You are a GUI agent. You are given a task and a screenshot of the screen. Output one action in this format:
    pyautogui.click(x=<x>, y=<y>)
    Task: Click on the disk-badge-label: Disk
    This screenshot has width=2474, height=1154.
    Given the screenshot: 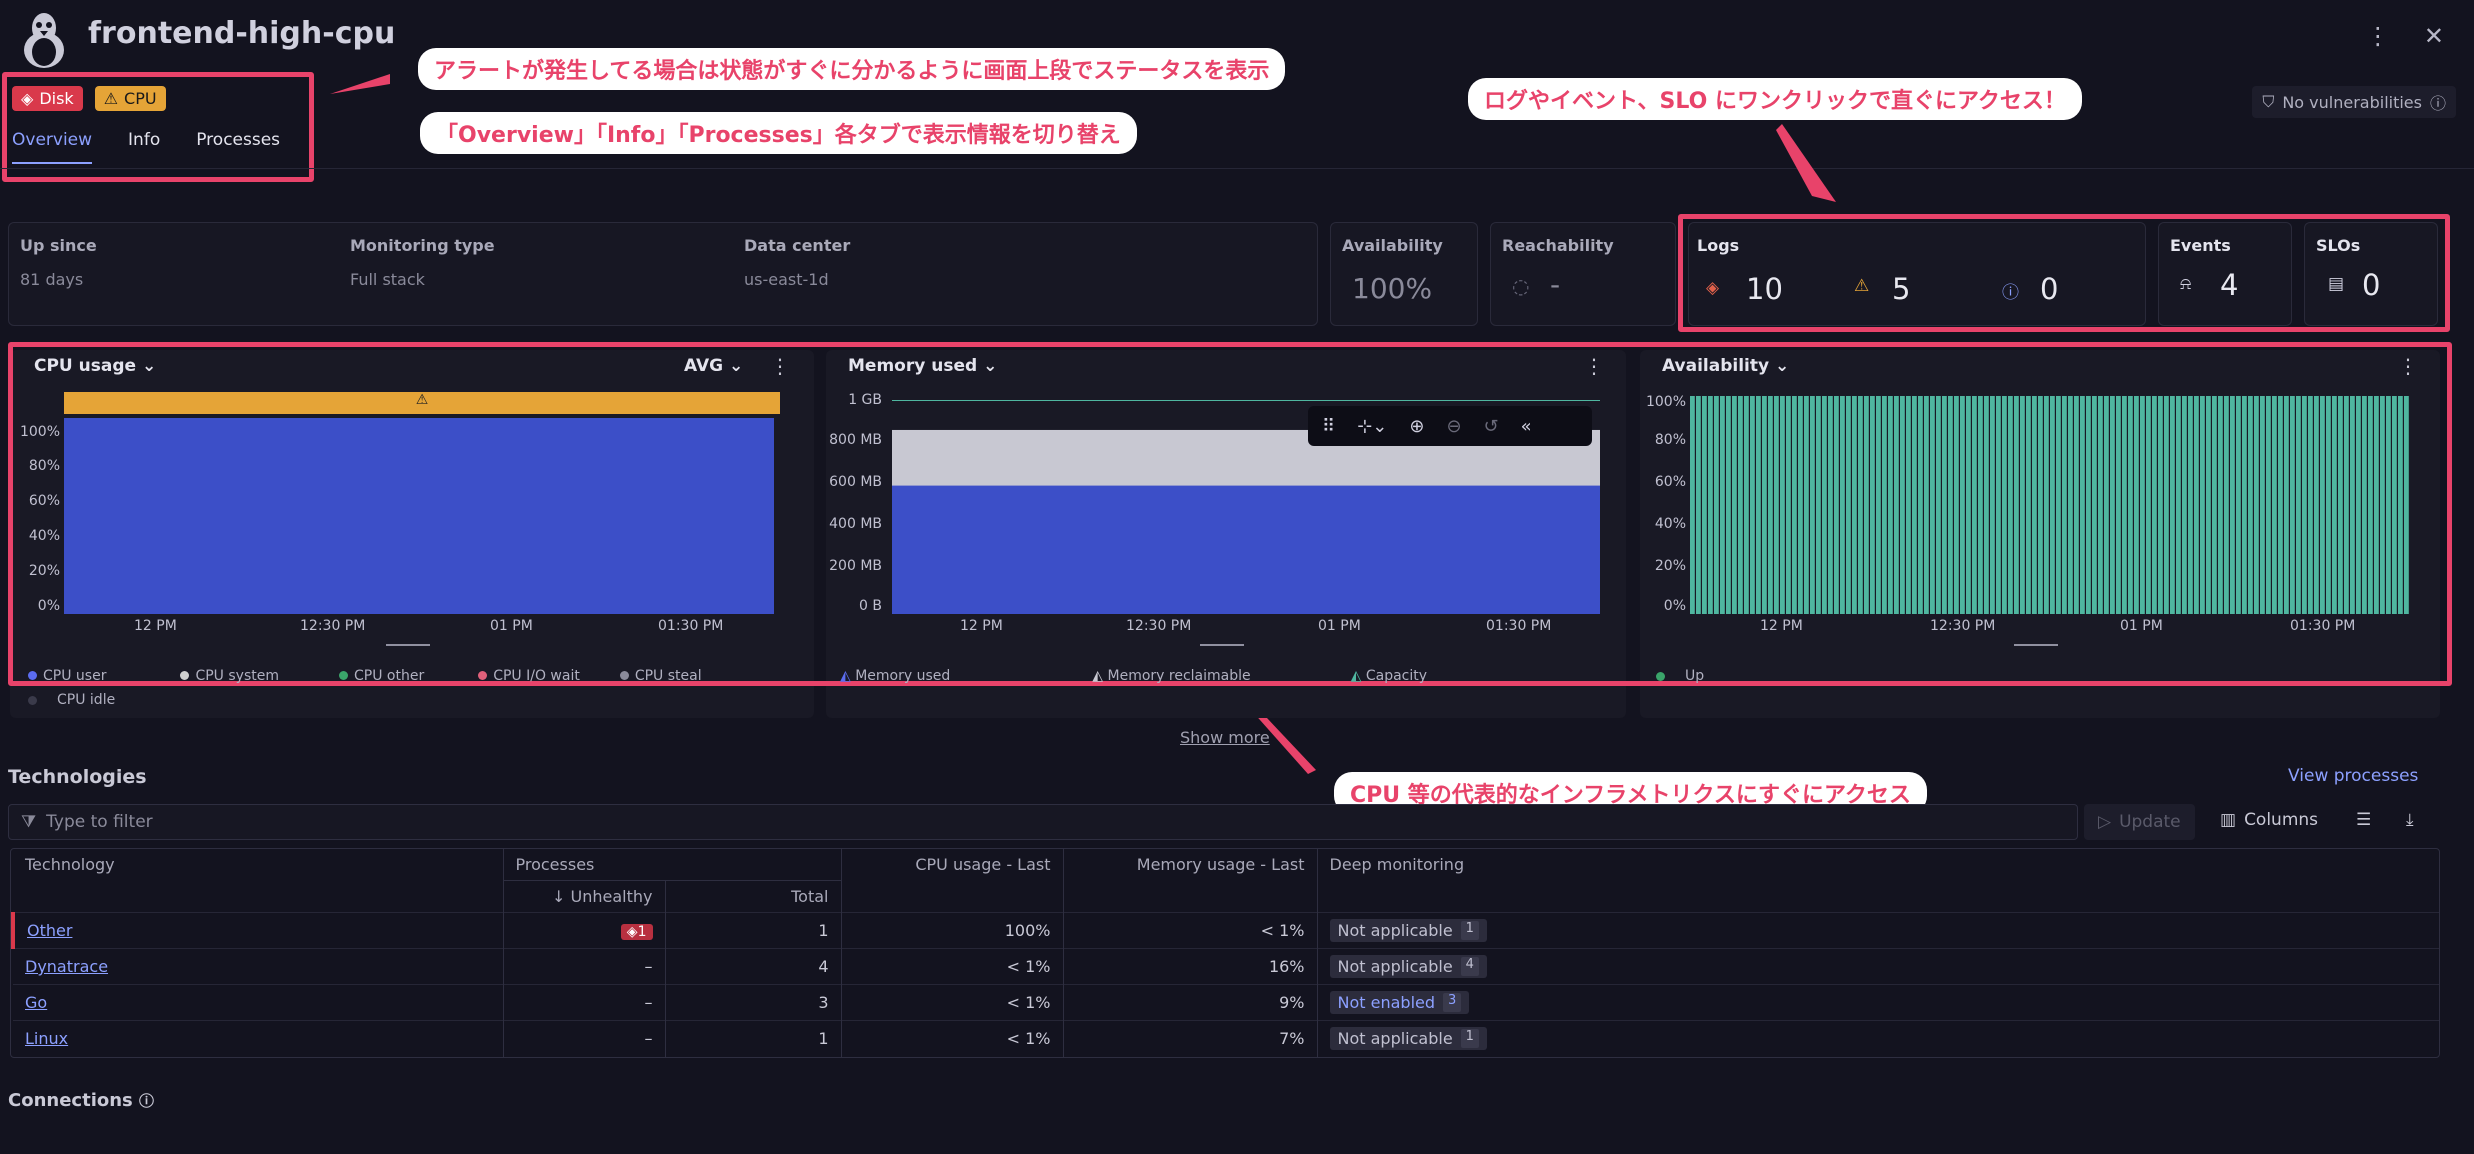 What is the action you would take?
    pyautogui.click(x=56, y=98)
    